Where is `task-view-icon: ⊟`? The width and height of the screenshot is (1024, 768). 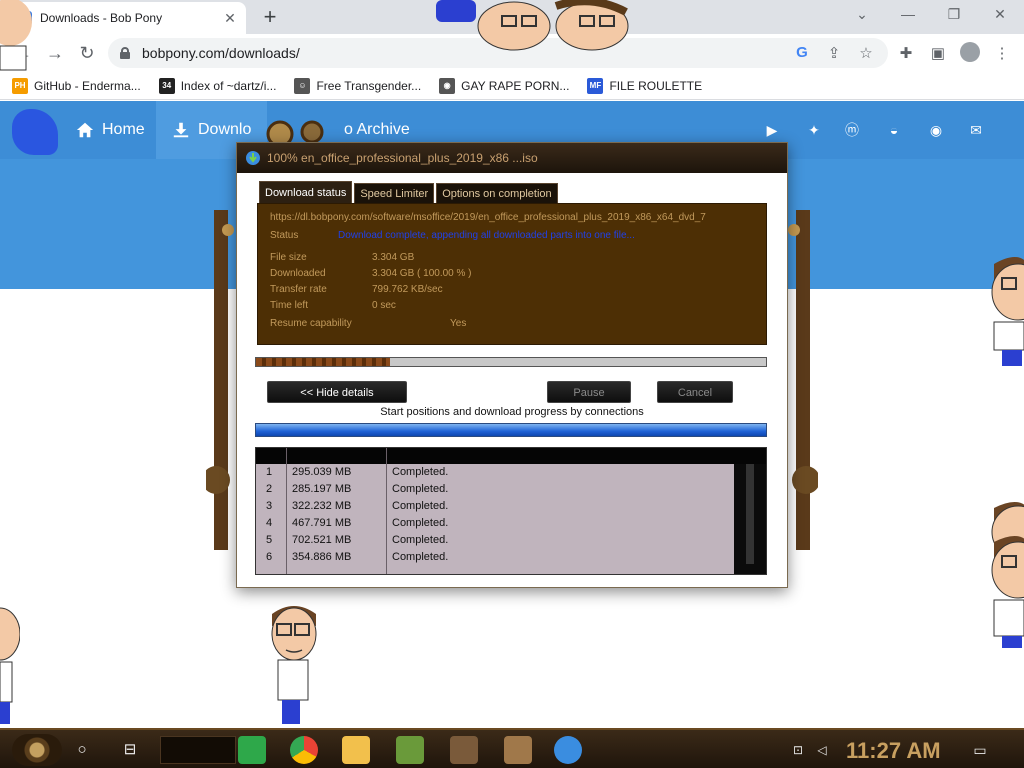
task-view-icon: ⊟ is located at coordinates (130, 750).